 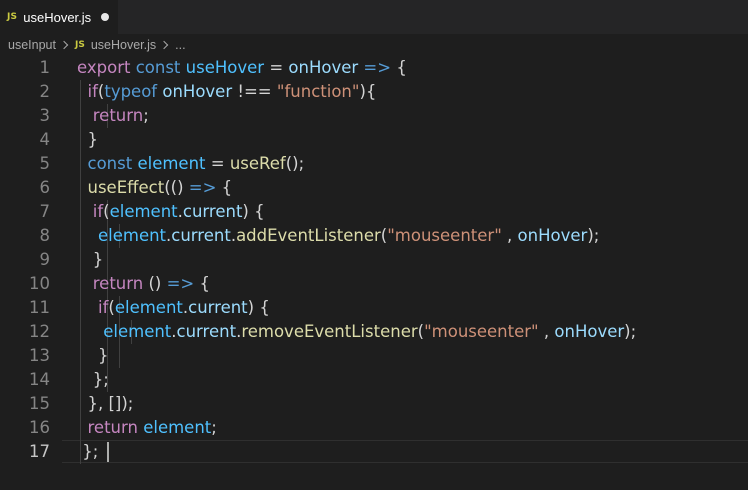 What do you see at coordinates (39, 283) in the screenshot?
I see `line-number: 10` at bounding box center [39, 283].